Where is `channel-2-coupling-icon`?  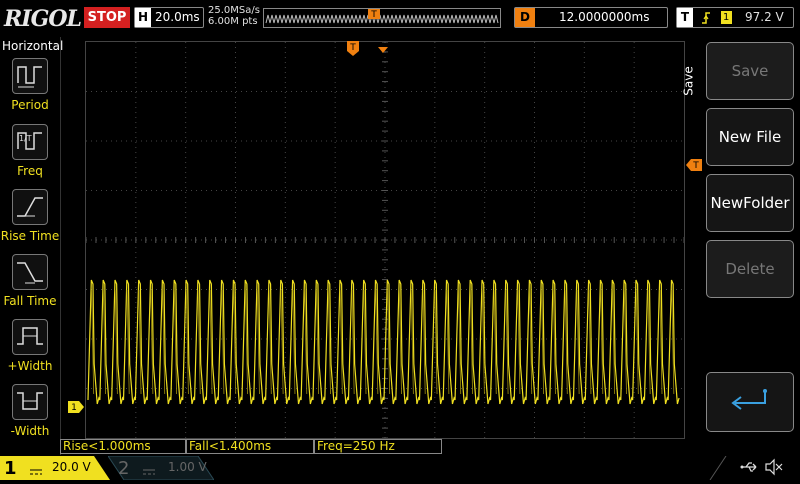
channel-2-coupling-icon is located at coordinates (149, 470).